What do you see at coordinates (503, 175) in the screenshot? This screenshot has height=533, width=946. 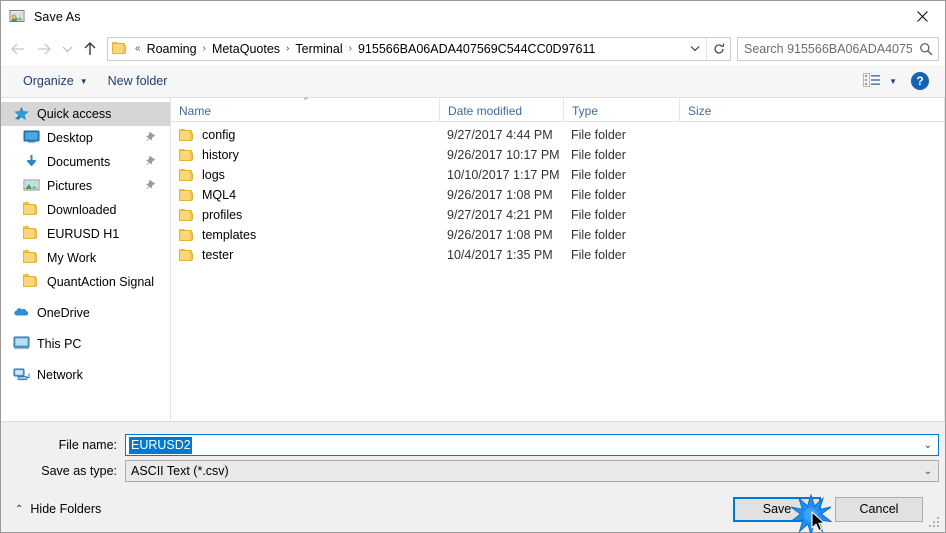 I see `date-modified-cell: 10/10/2017 1:17 PM` at bounding box center [503, 175].